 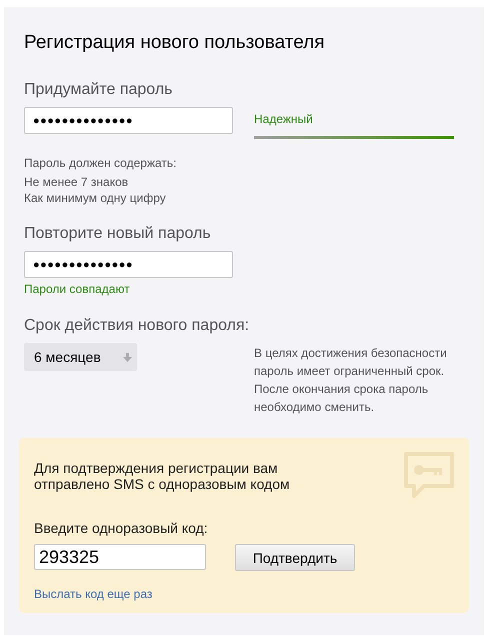 I want to click on period-dropdown: 6 месяцев, so click(x=80, y=357).